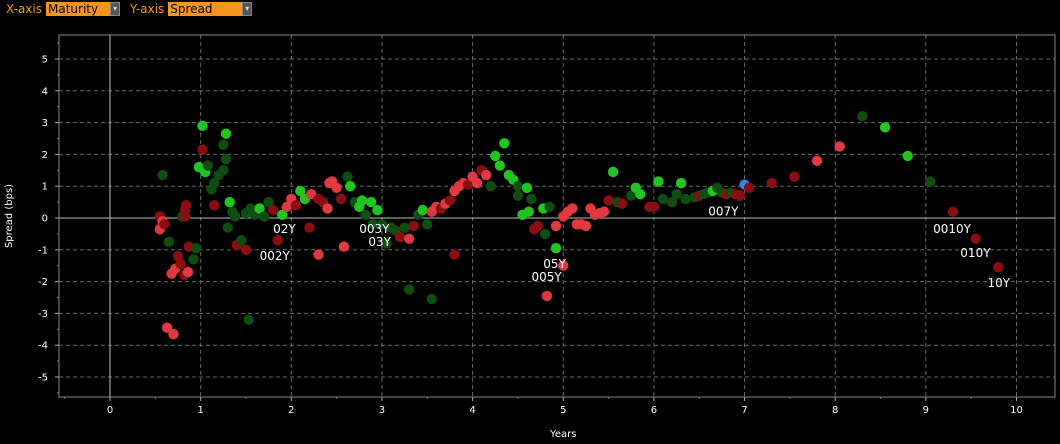 Image resolution: width=1060 pixels, height=444 pixels. What do you see at coordinates (43, 346) in the screenshot?
I see `y-tick-label: -4` at bounding box center [43, 346].